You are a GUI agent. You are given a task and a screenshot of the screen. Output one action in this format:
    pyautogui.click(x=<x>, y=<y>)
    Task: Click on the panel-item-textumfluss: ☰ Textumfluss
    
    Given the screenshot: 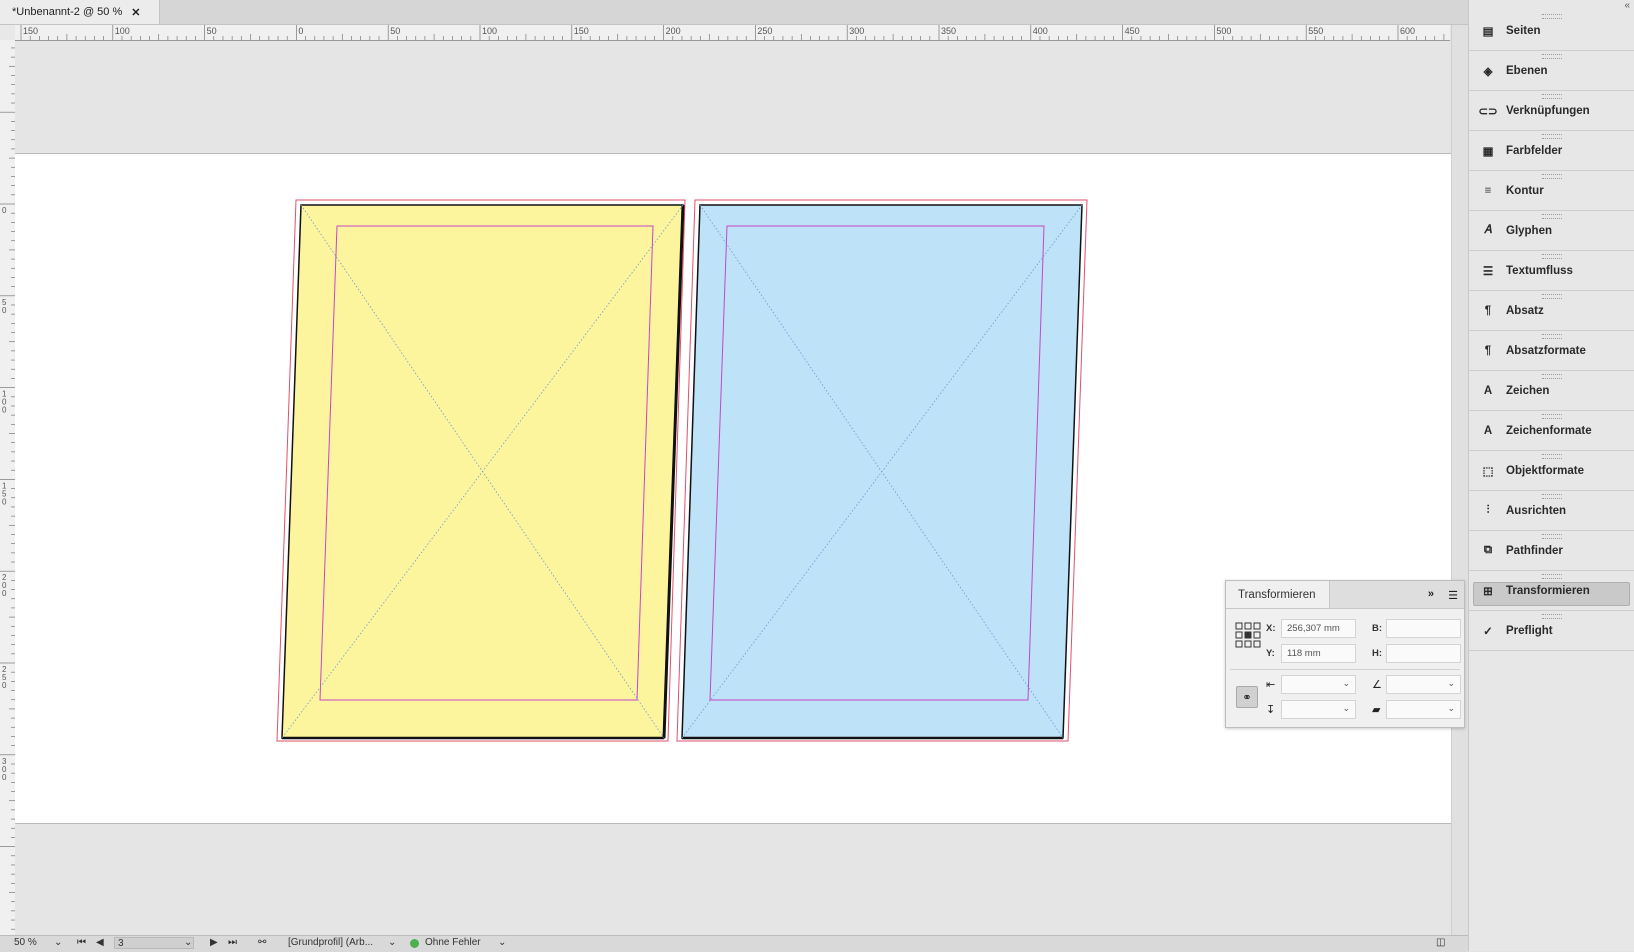 What is the action you would take?
    pyautogui.click(x=1551, y=271)
    